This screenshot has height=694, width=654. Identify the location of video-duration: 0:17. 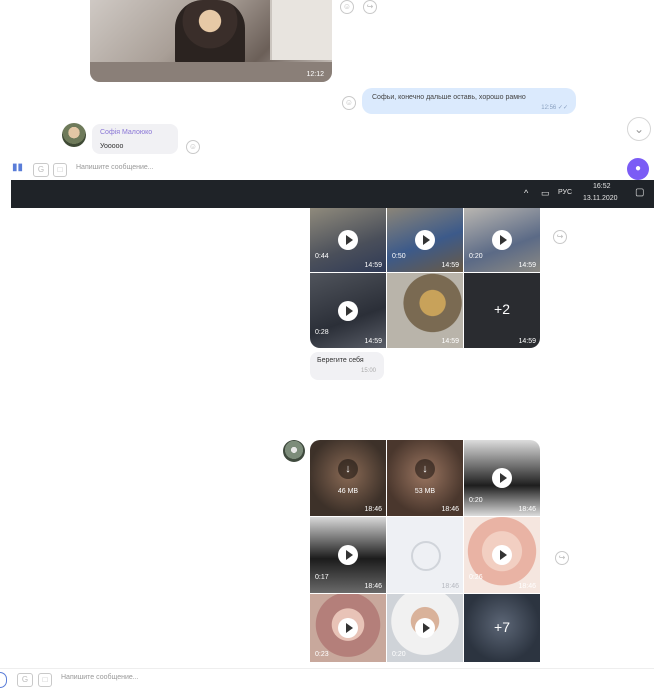
(322, 577).